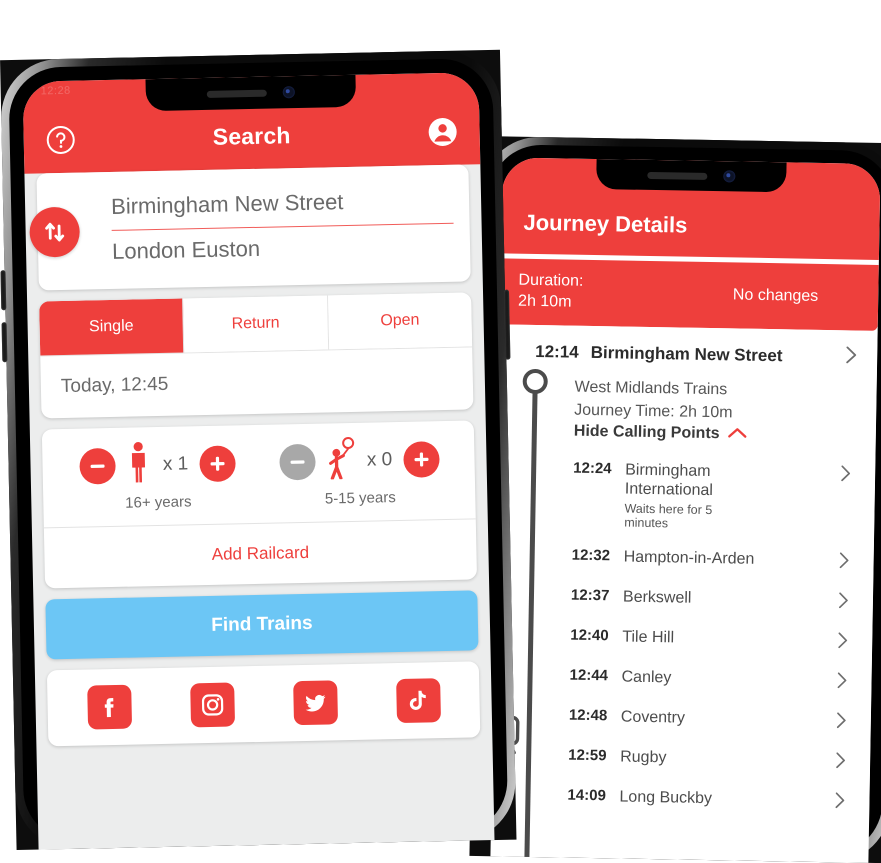 Image resolution: width=881 pixels, height=863 pixels. I want to click on calling-point-station: Hampton-in-Arden, so click(689, 558).